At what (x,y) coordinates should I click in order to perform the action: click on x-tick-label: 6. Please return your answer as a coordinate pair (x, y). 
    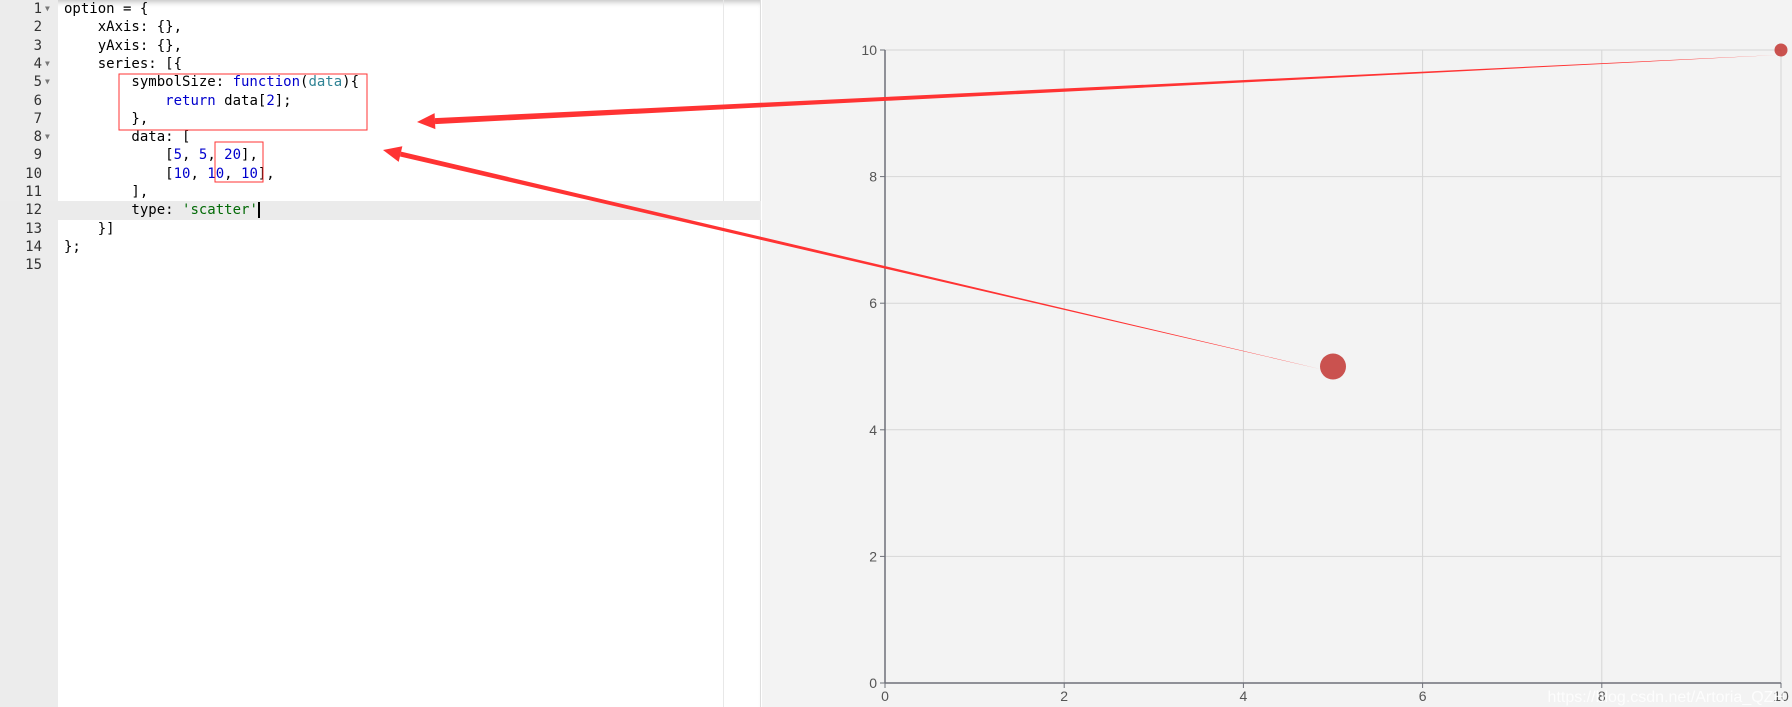
    Looking at the image, I should click on (1423, 696).